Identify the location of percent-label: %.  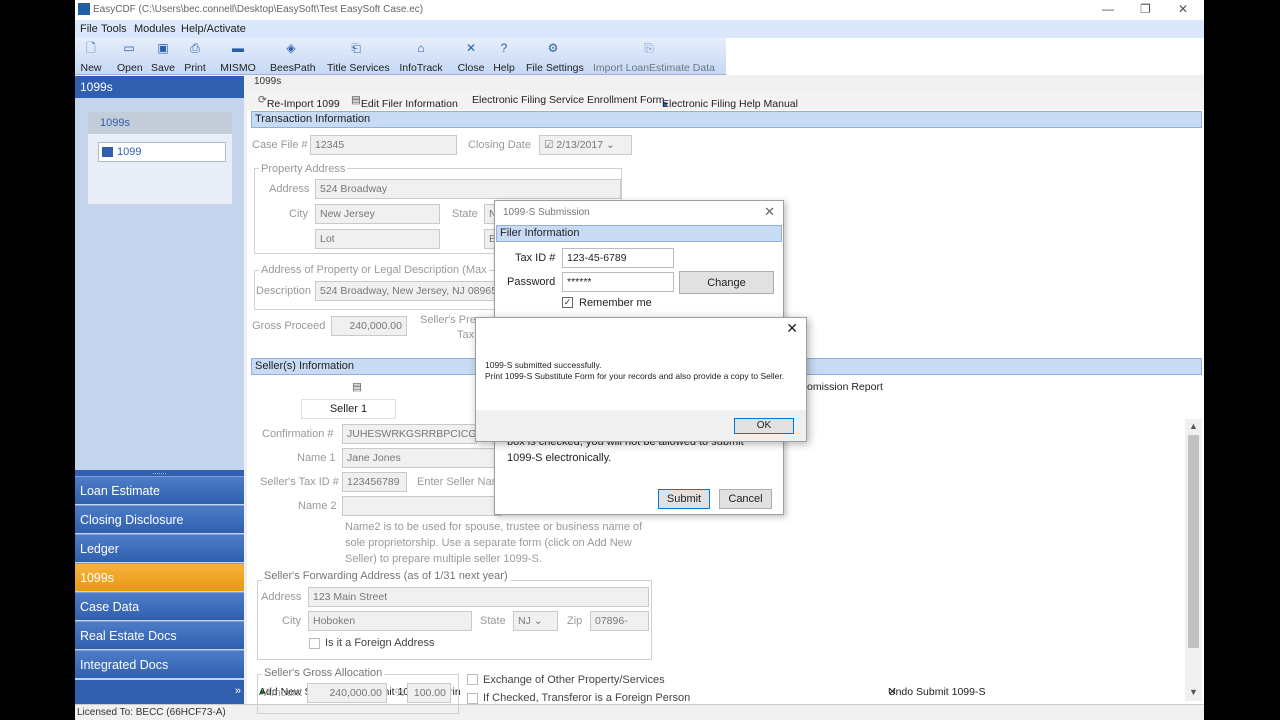
(400, 693).